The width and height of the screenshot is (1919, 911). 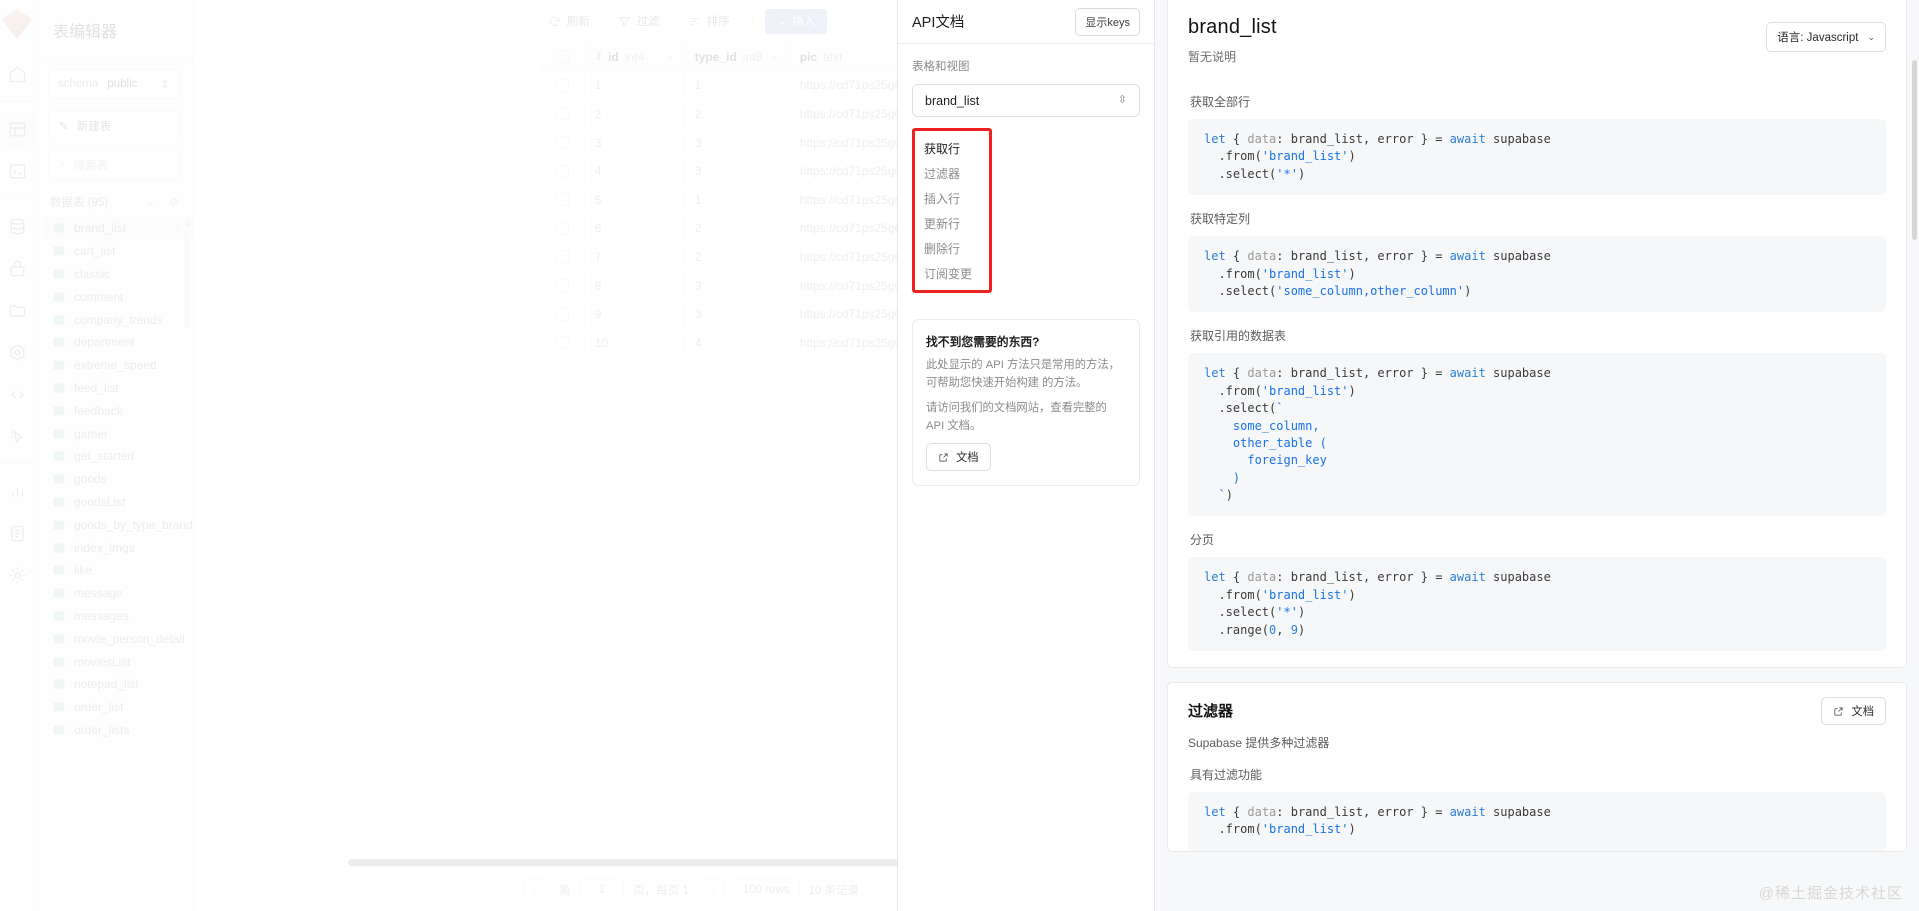 What do you see at coordinates (569, 21) in the screenshot?
I see `refresh-button: 刷新` at bounding box center [569, 21].